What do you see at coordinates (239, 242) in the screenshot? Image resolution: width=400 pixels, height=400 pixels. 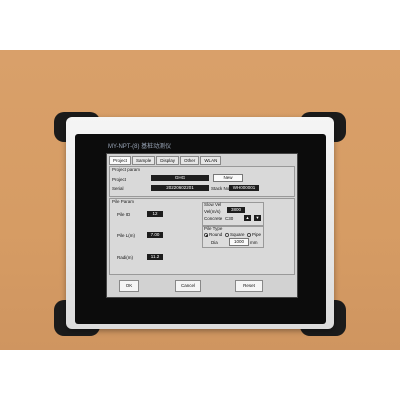 I see `dia-field: 1000` at bounding box center [239, 242].